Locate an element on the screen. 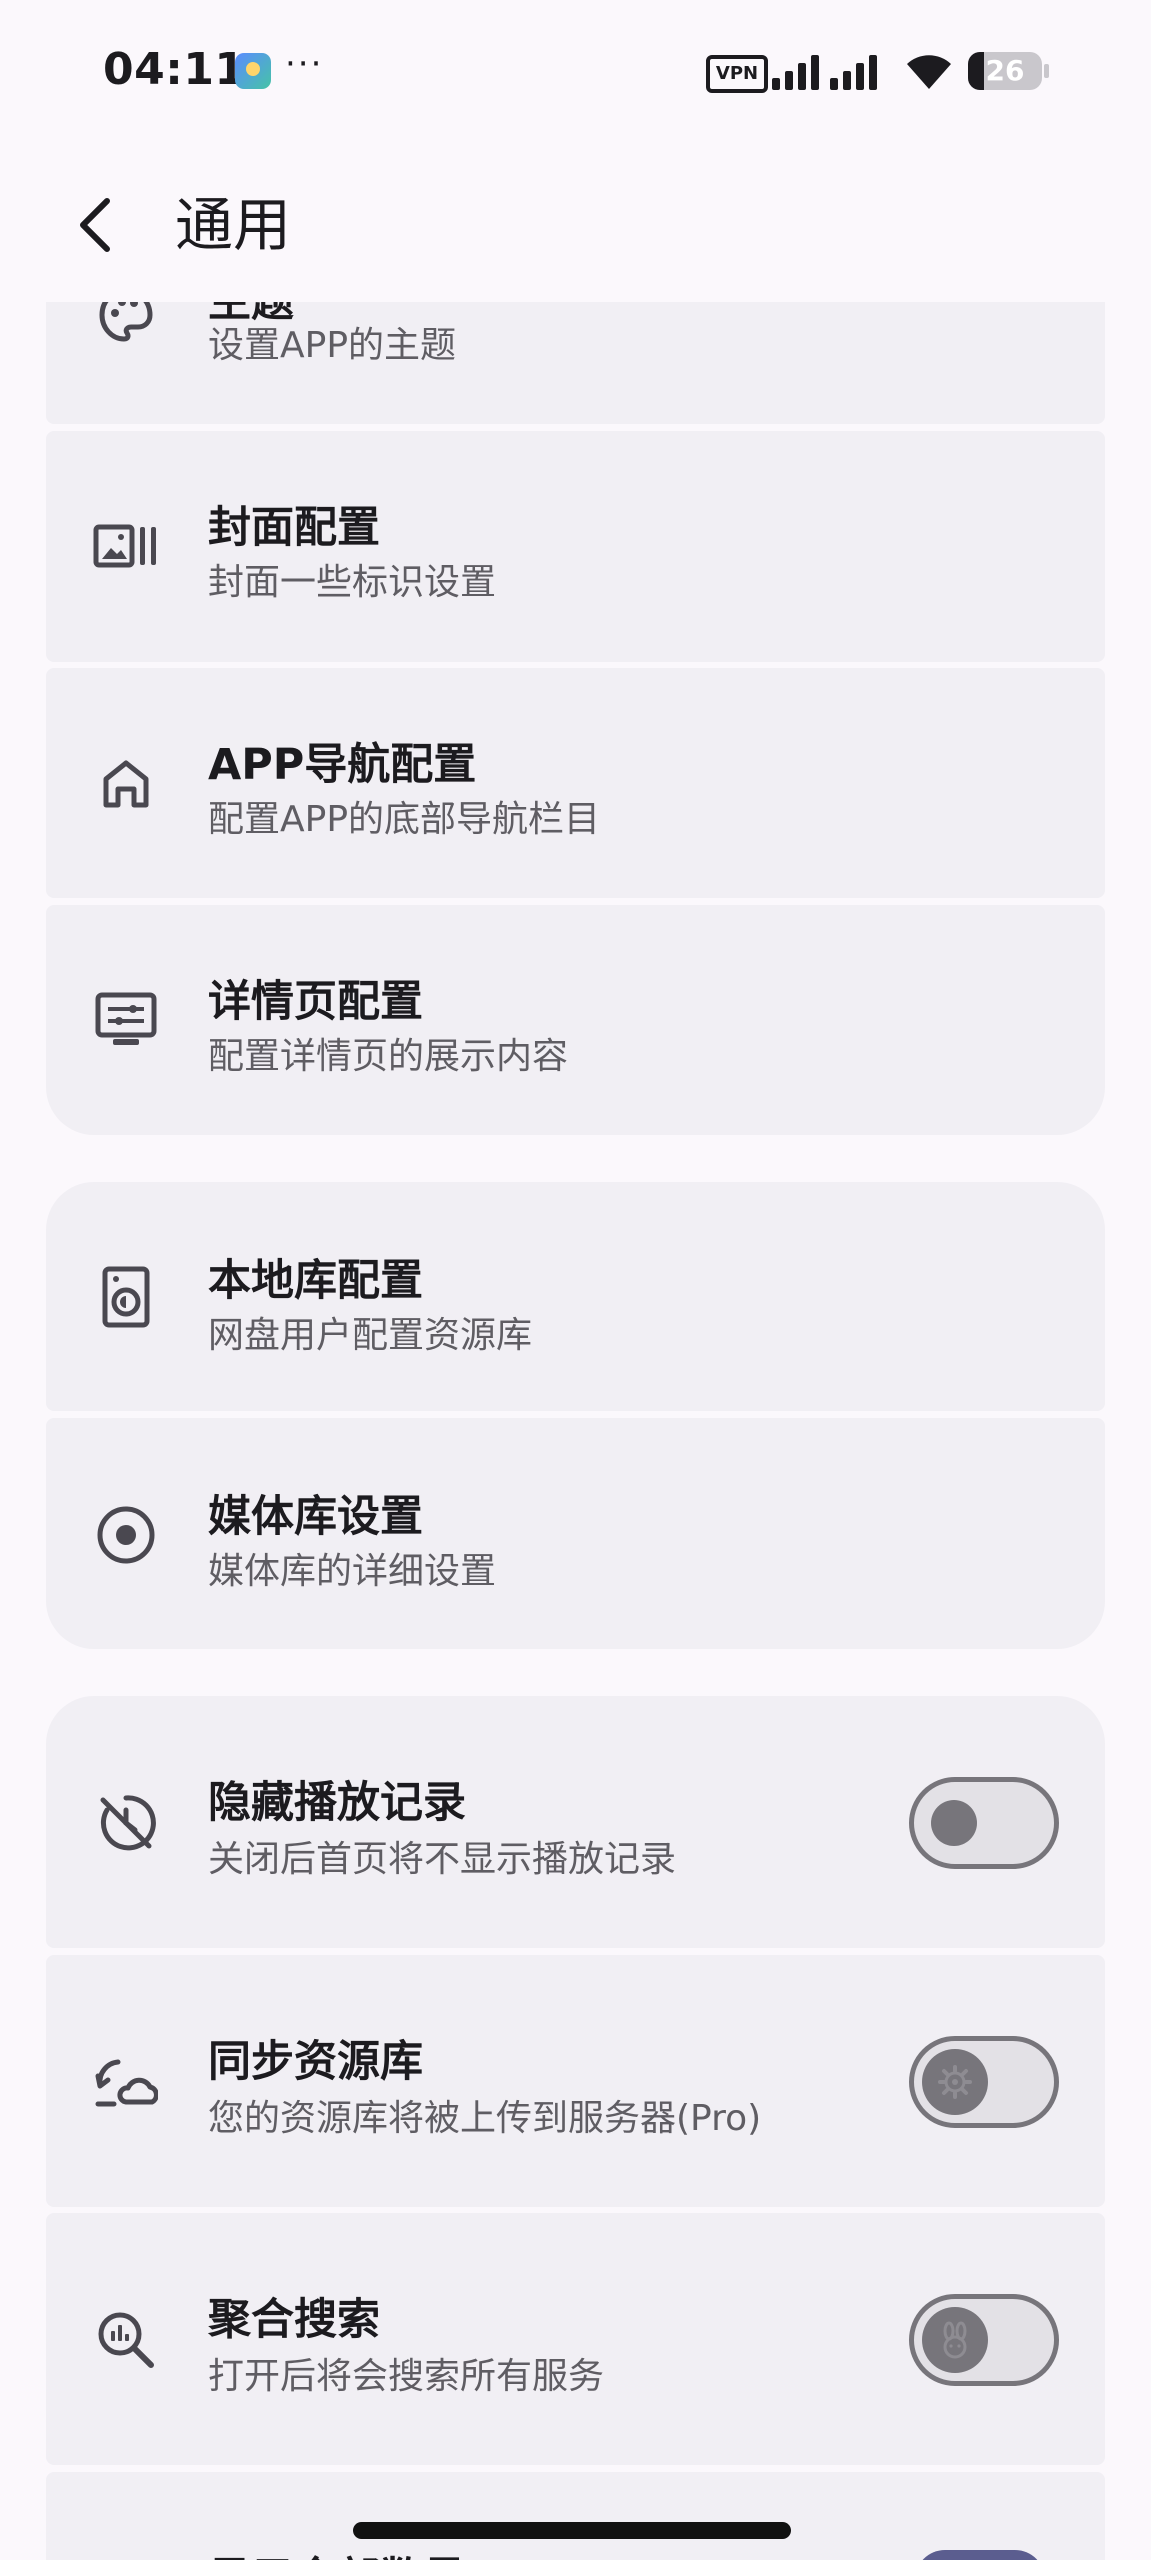 The height and width of the screenshot is (2560, 1151). setting-aggregate-search: 聚合搜索 打开后将会搜索所有服务 is located at coordinates (575, 2339).